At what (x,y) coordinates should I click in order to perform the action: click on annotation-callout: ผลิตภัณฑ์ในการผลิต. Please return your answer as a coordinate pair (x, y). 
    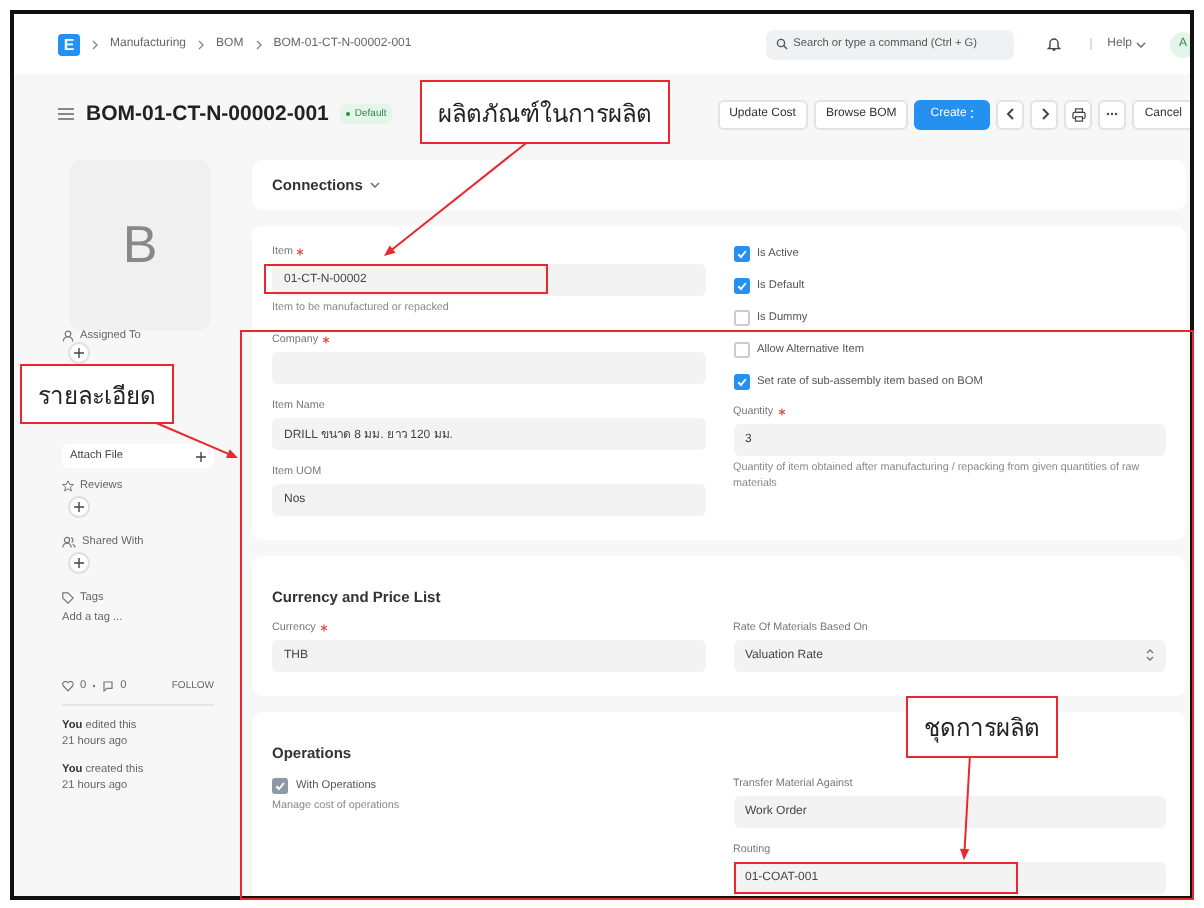
    Looking at the image, I should click on (545, 112).